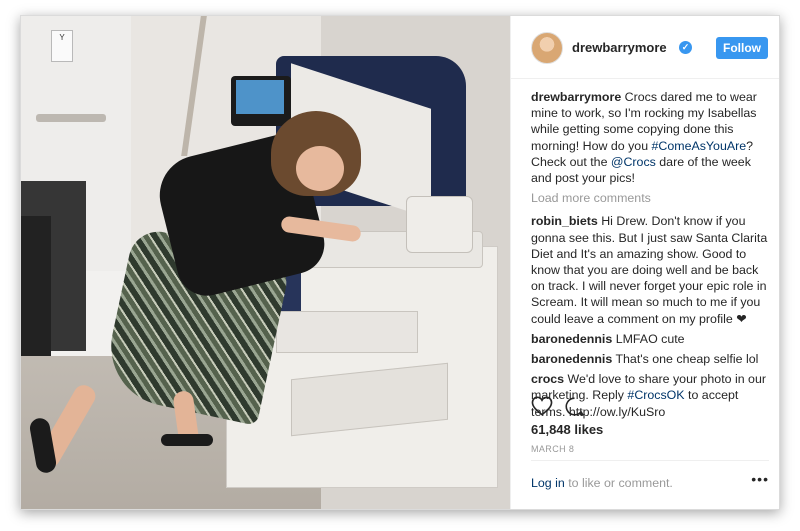  I want to click on post-header: drewbarrymore ✓ Follow, so click(645, 47).